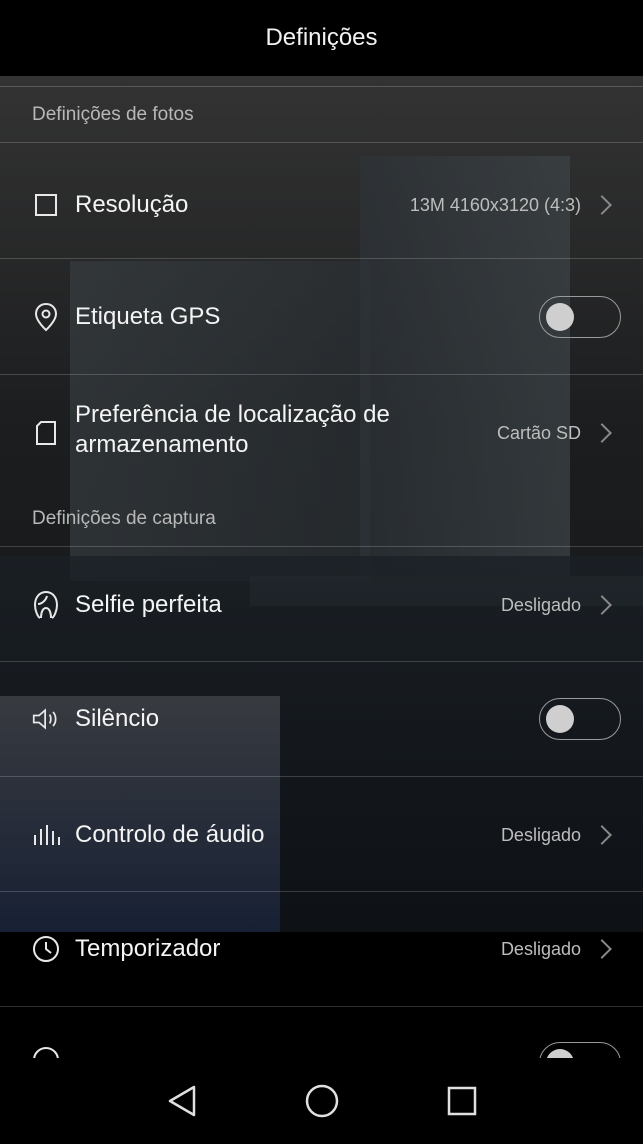 This screenshot has height=1144, width=643. What do you see at coordinates (148, 316) in the screenshot?
I see `setting-label: Etiqueta GPS` at bounding box center [148, 316].